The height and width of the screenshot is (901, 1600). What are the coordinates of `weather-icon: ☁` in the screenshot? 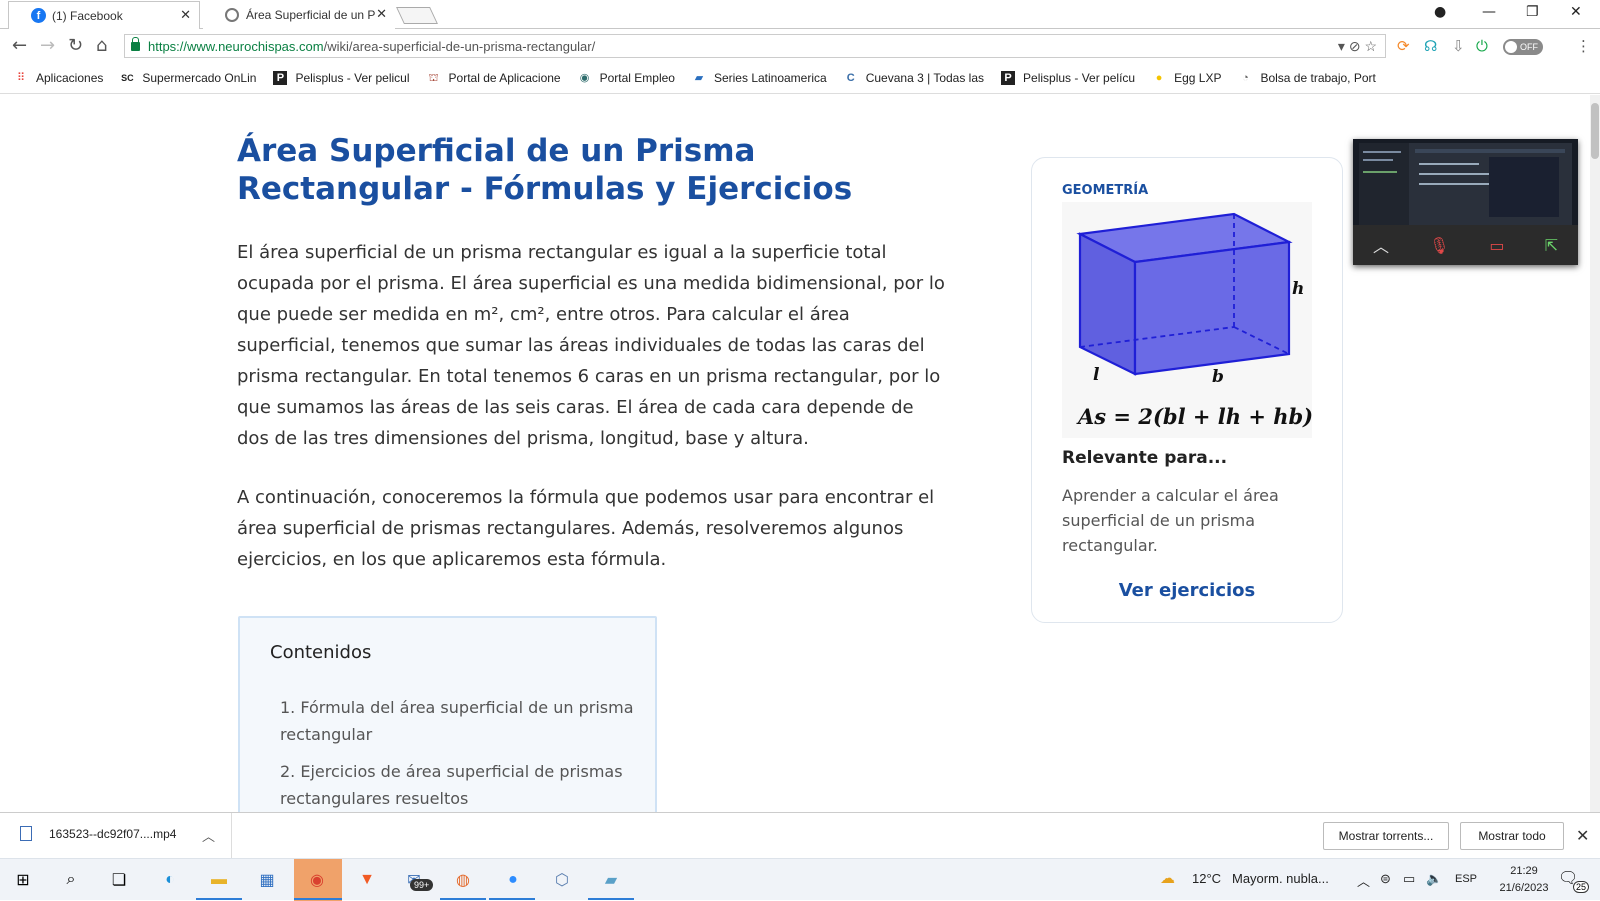 It's located at (1167, 878).